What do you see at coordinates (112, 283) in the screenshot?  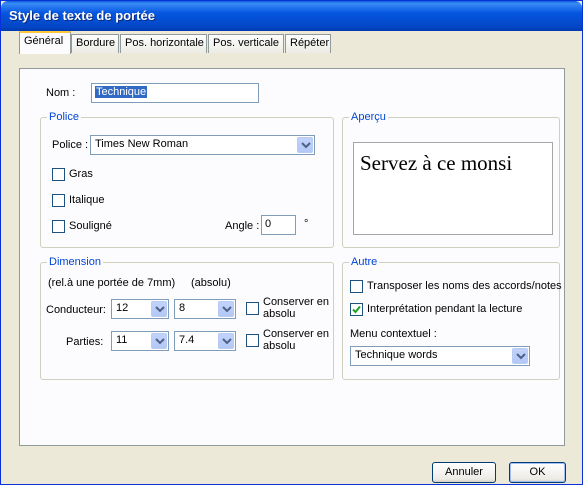 I see `relative-note: (rel.à une portée de 7mm)` at bounding box center [112, 283].